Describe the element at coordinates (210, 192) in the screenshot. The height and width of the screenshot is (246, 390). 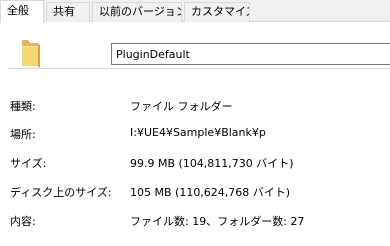
I see `disk-size-value: 105 MB (110,624,768 バイト)` at that location.